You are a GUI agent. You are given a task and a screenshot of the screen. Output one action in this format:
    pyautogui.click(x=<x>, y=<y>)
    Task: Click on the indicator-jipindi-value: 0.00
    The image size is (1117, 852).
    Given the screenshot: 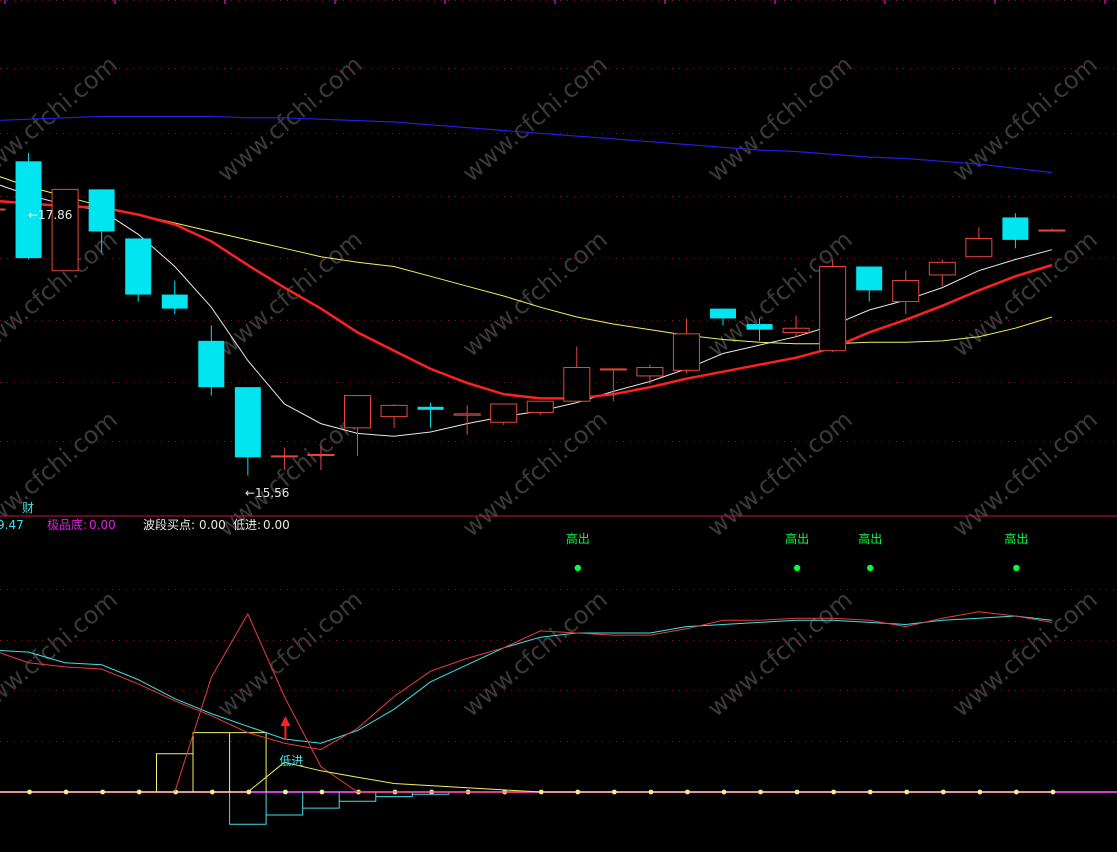 What is the action you would take?
    pyautogui.click(x=102, y=525)
    